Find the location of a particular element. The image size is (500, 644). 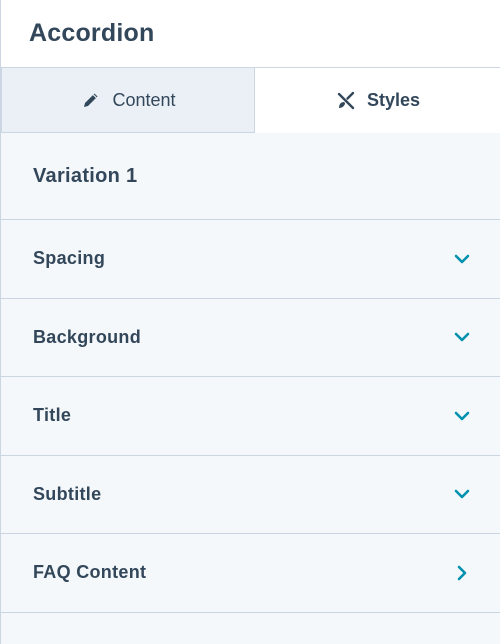

section-spacing: Spacing is located at coordinates (250, 259).